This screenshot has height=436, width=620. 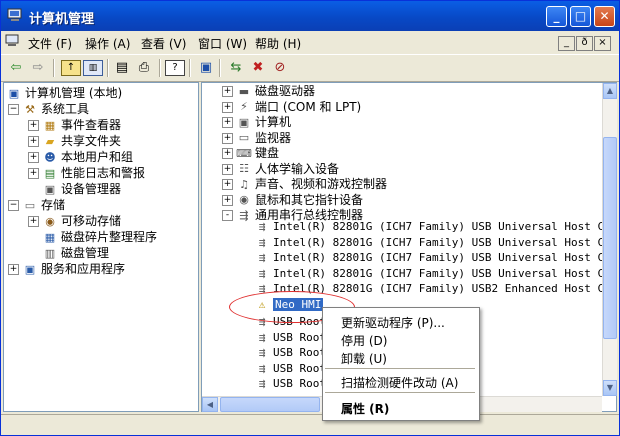 What do you see at coordinates (584, 43) in the screenshot?
I see `mdi-restore-button: ð` at bounding box center [584, 43].